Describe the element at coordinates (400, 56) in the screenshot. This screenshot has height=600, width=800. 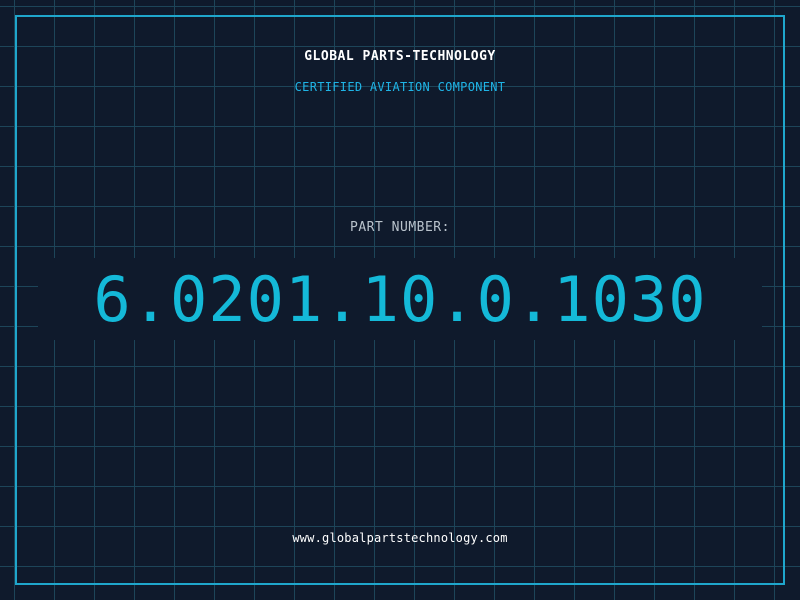
I see `brand-title: GLOBAL PARTS-TECHNOLOGY` at that location.